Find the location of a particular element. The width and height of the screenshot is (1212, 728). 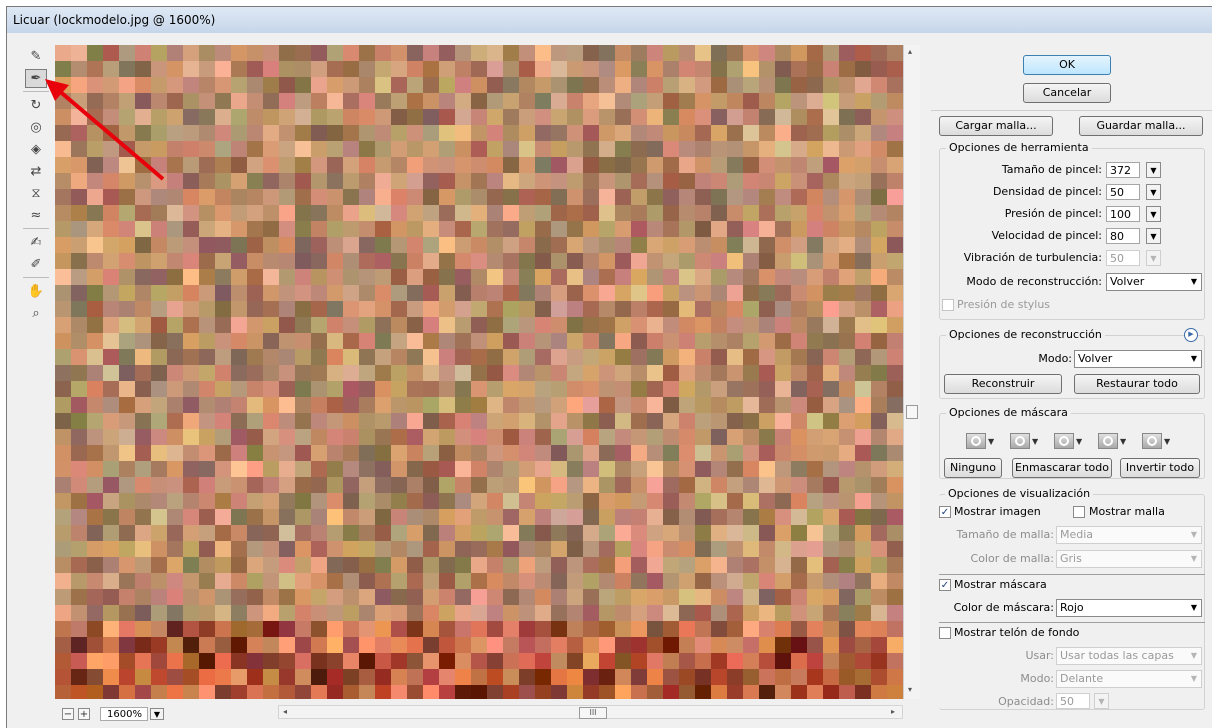

scroll-right-icon: ▸ is located at coordinates (893, 711).